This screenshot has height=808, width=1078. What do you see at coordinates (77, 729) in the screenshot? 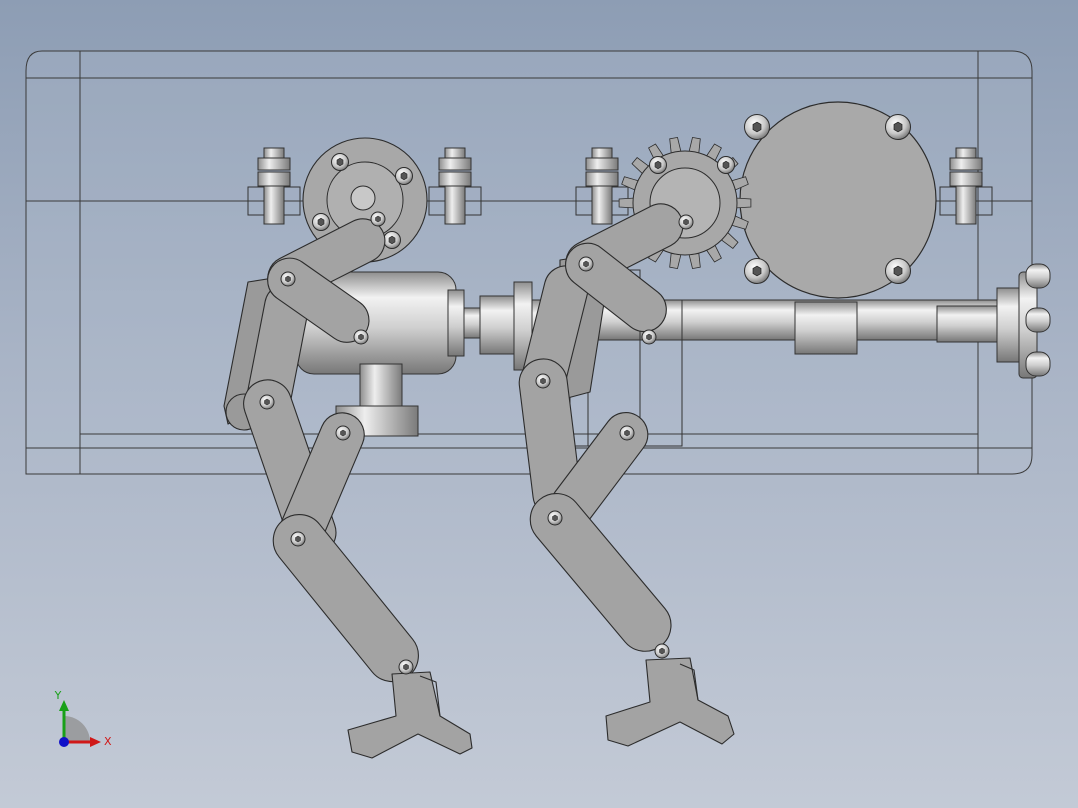
I see `triad-plane-icon` at bounding box center [77, 729].